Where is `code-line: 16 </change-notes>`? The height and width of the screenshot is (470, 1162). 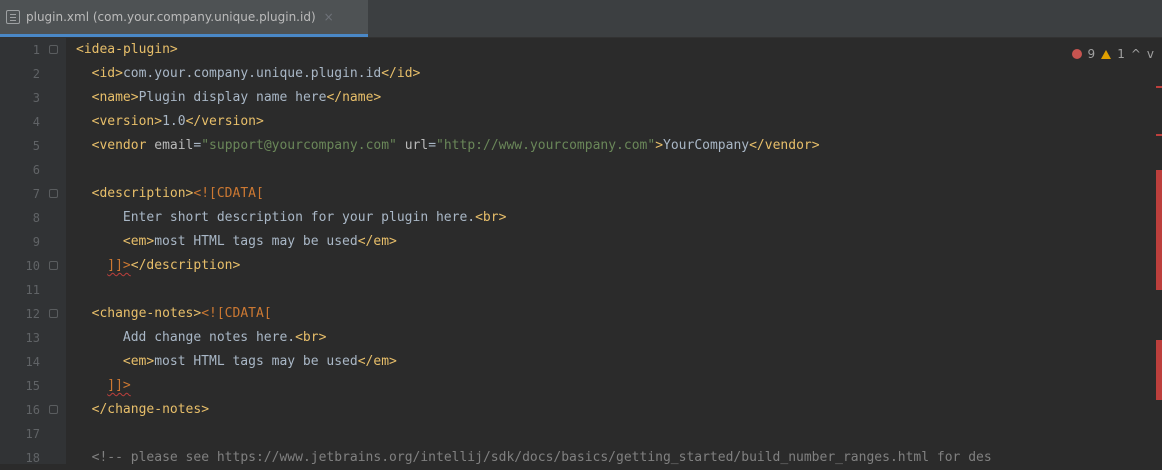
code-line: 16 </change-notes> is located at coordinates (548, 410).